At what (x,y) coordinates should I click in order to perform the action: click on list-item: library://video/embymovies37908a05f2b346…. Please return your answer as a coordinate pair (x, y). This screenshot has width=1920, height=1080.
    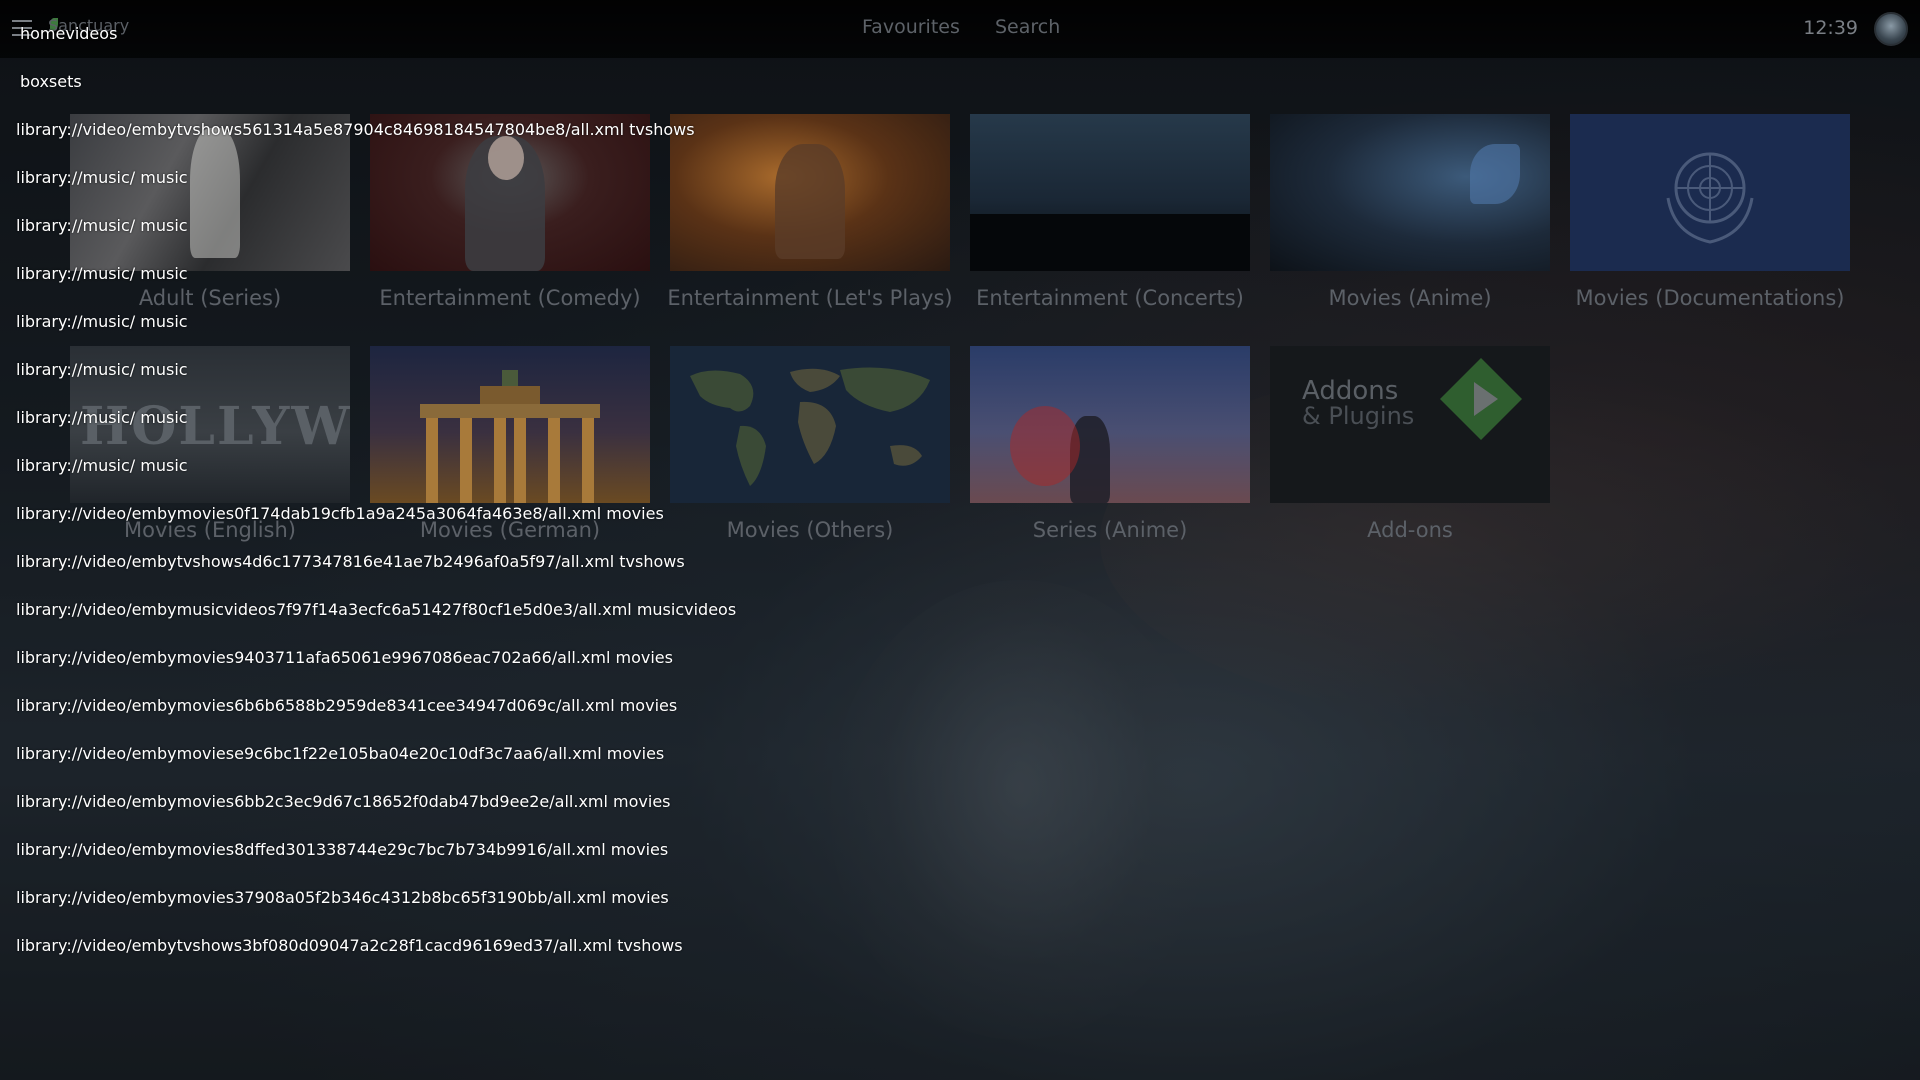
    Looking at the image, I should click on (342, 897).